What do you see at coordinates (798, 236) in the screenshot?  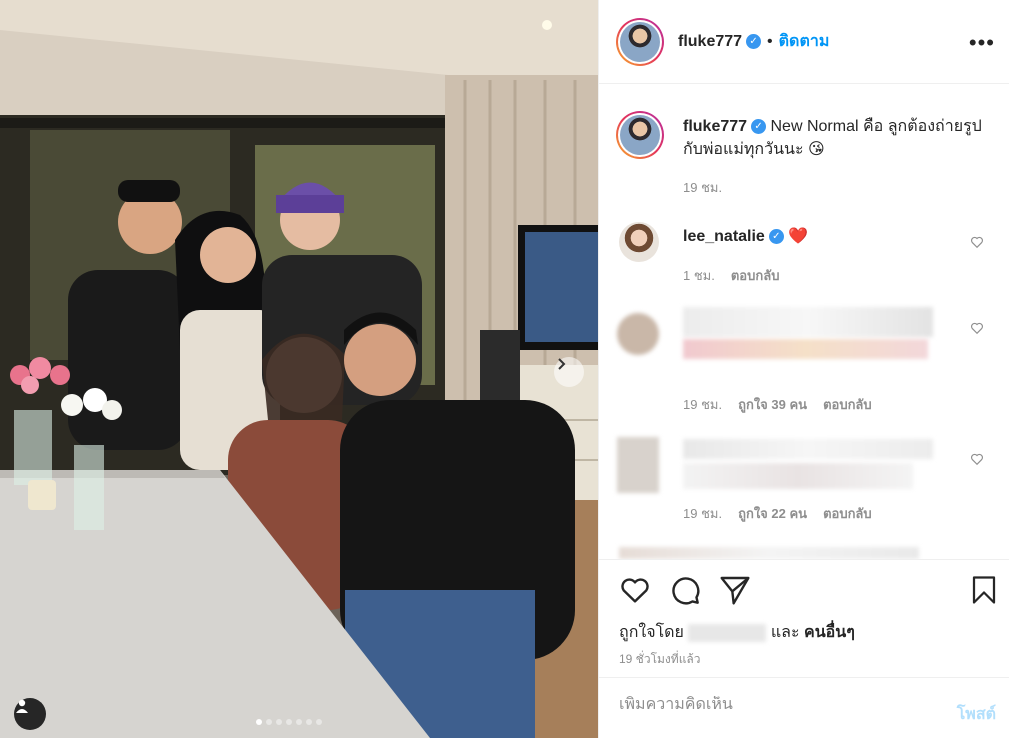 I see `comment-text: ❤️` at bounding box center [798, 236].